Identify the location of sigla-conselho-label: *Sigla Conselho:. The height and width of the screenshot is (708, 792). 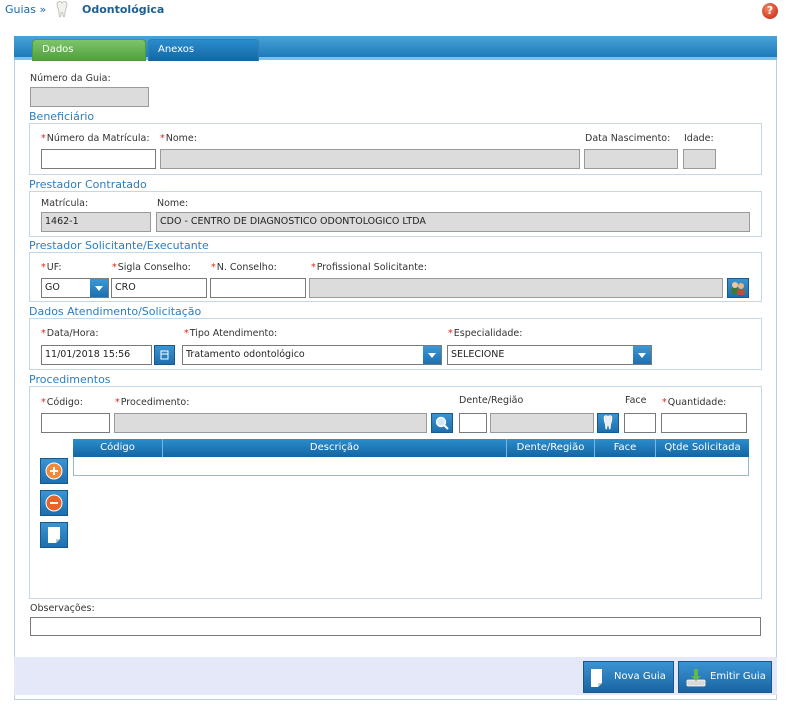
(151, 267).